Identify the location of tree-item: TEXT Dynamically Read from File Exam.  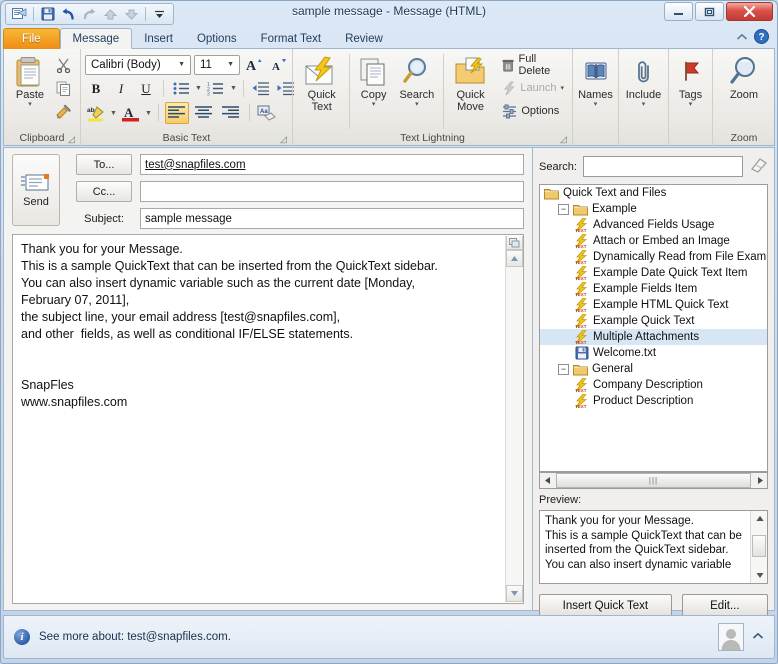
(653, 257).